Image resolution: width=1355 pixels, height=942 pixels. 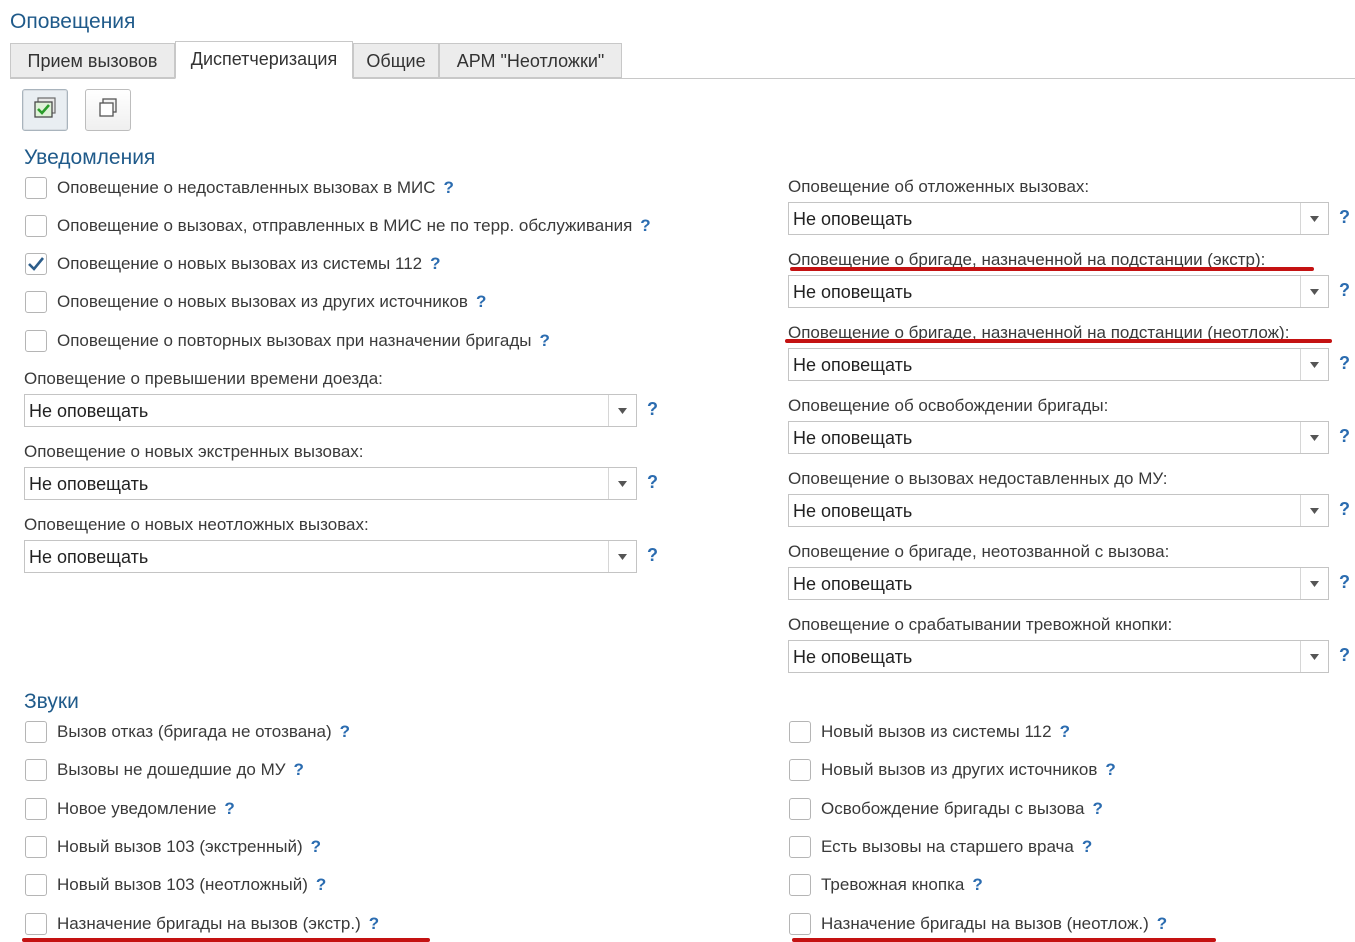 What do you see at coordinates (92, 60) in the screenshot?
I see `tab-call-intake: Прием вызовов` at bounding box center [92, 60].